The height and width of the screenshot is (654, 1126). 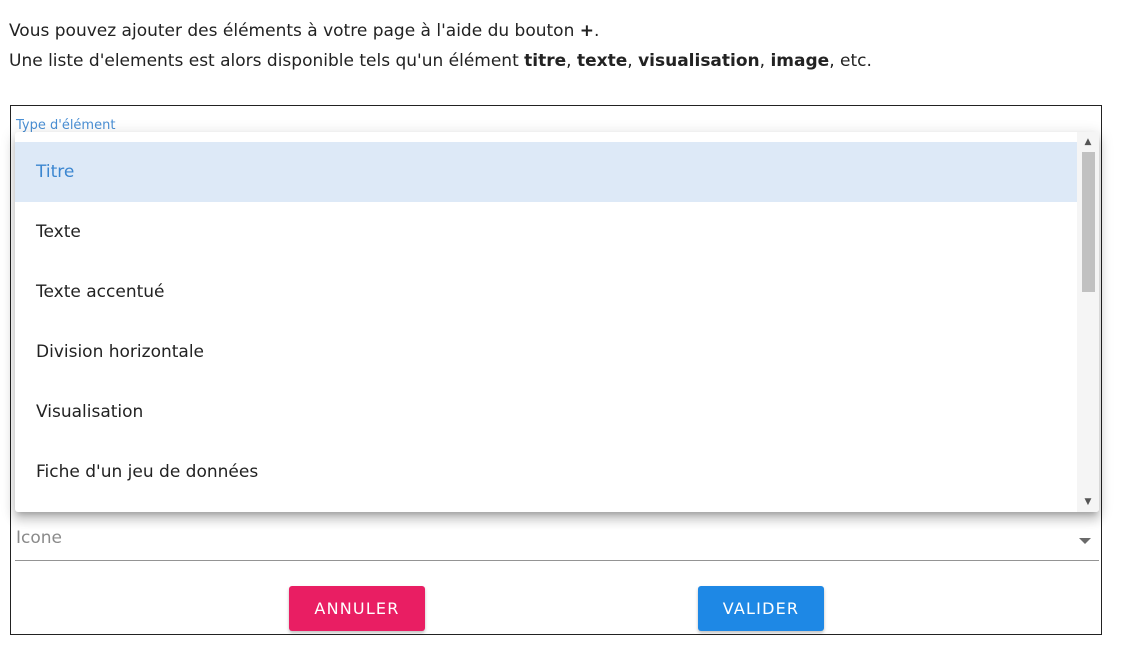 I want to click on intro-item-texte: texte, so click(x=602, y=61).